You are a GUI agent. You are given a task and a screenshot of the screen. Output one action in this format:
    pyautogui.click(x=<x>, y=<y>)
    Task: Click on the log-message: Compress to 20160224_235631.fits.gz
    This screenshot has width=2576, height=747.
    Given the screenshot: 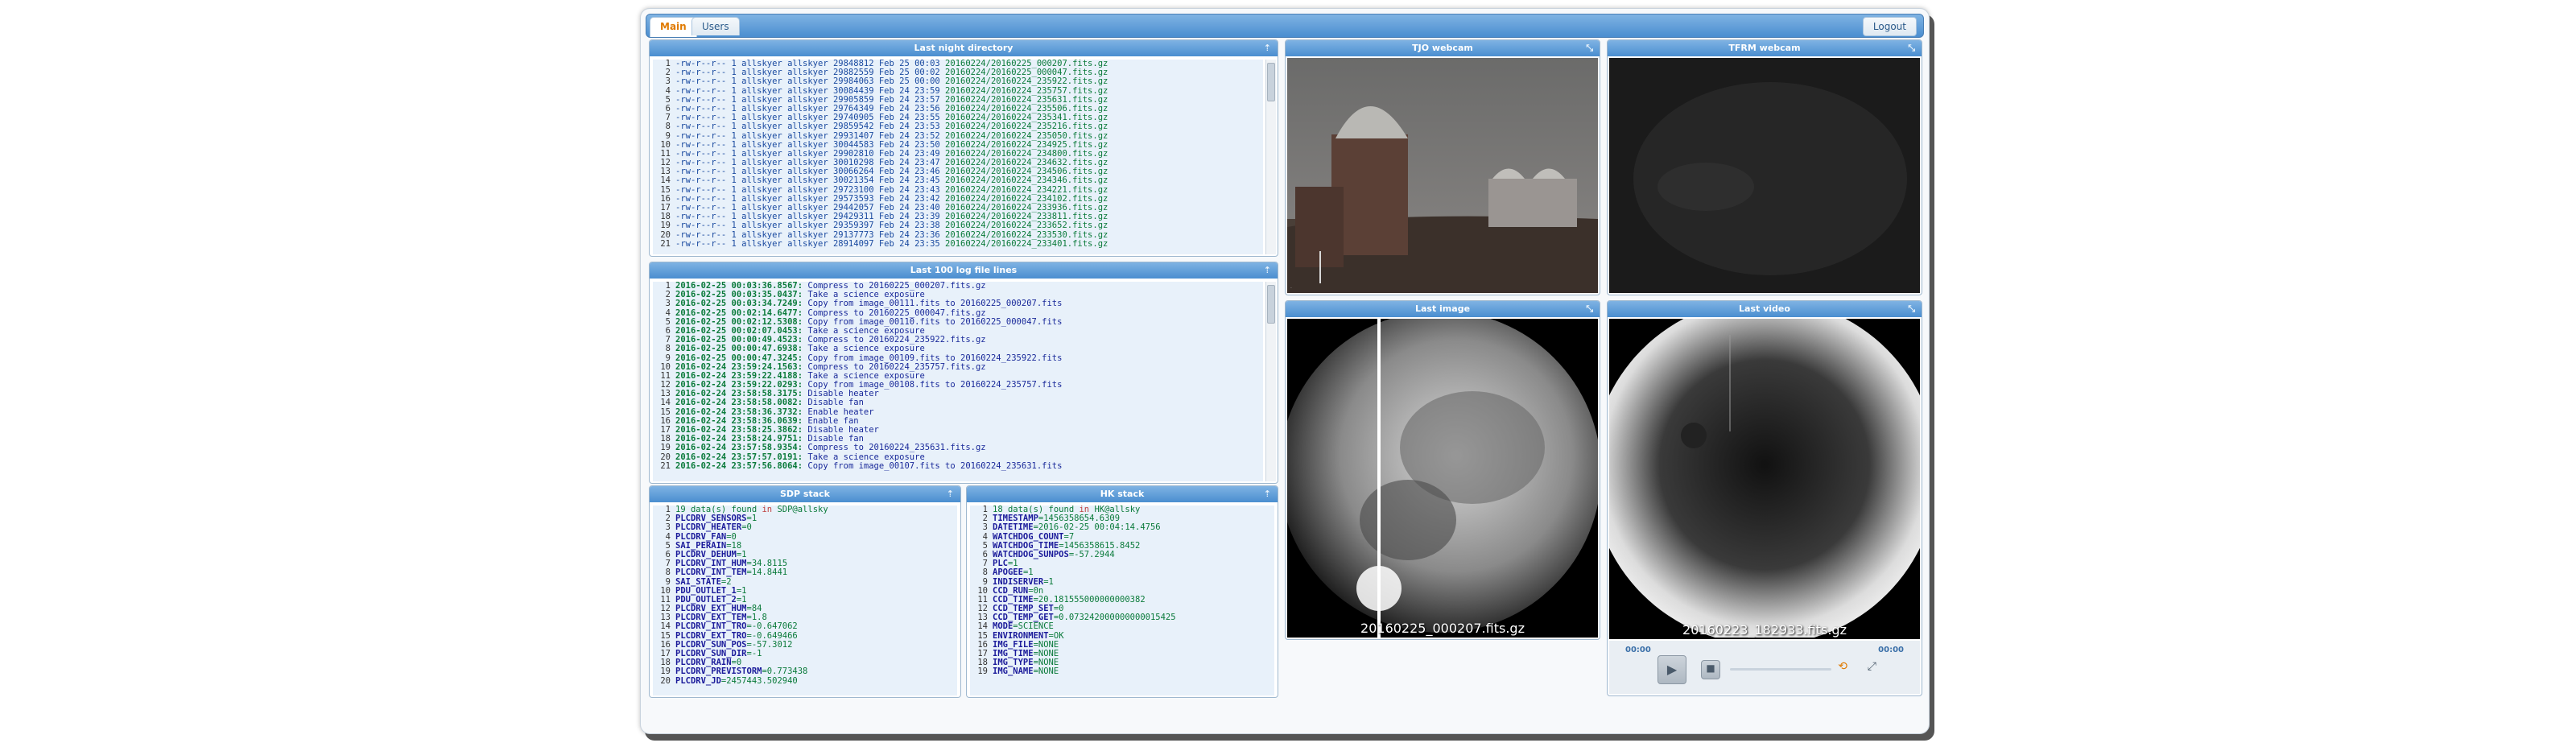 What is the action you would take?
    pyautogui.click(x=896, y=448)
    